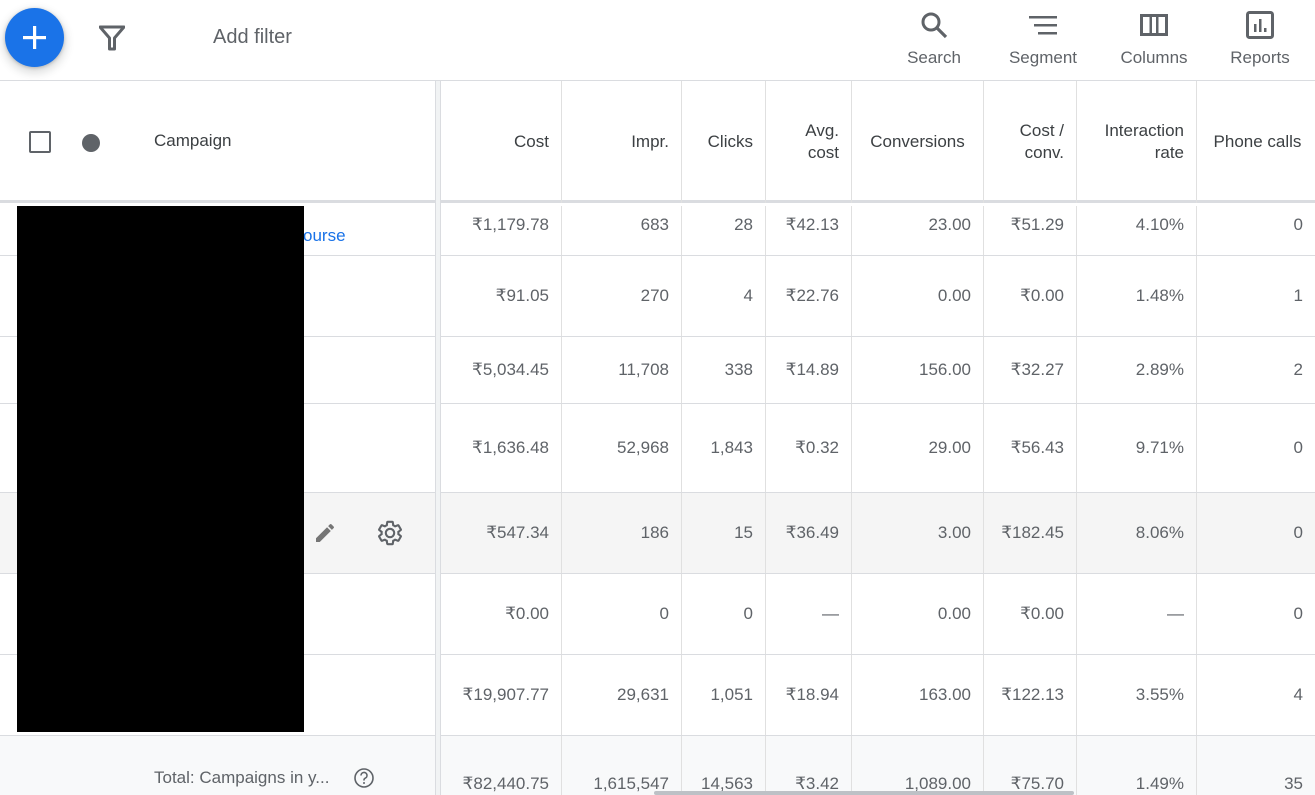  I want to click on cell-interaction-rate: 4.10%, so click(1136, 230).